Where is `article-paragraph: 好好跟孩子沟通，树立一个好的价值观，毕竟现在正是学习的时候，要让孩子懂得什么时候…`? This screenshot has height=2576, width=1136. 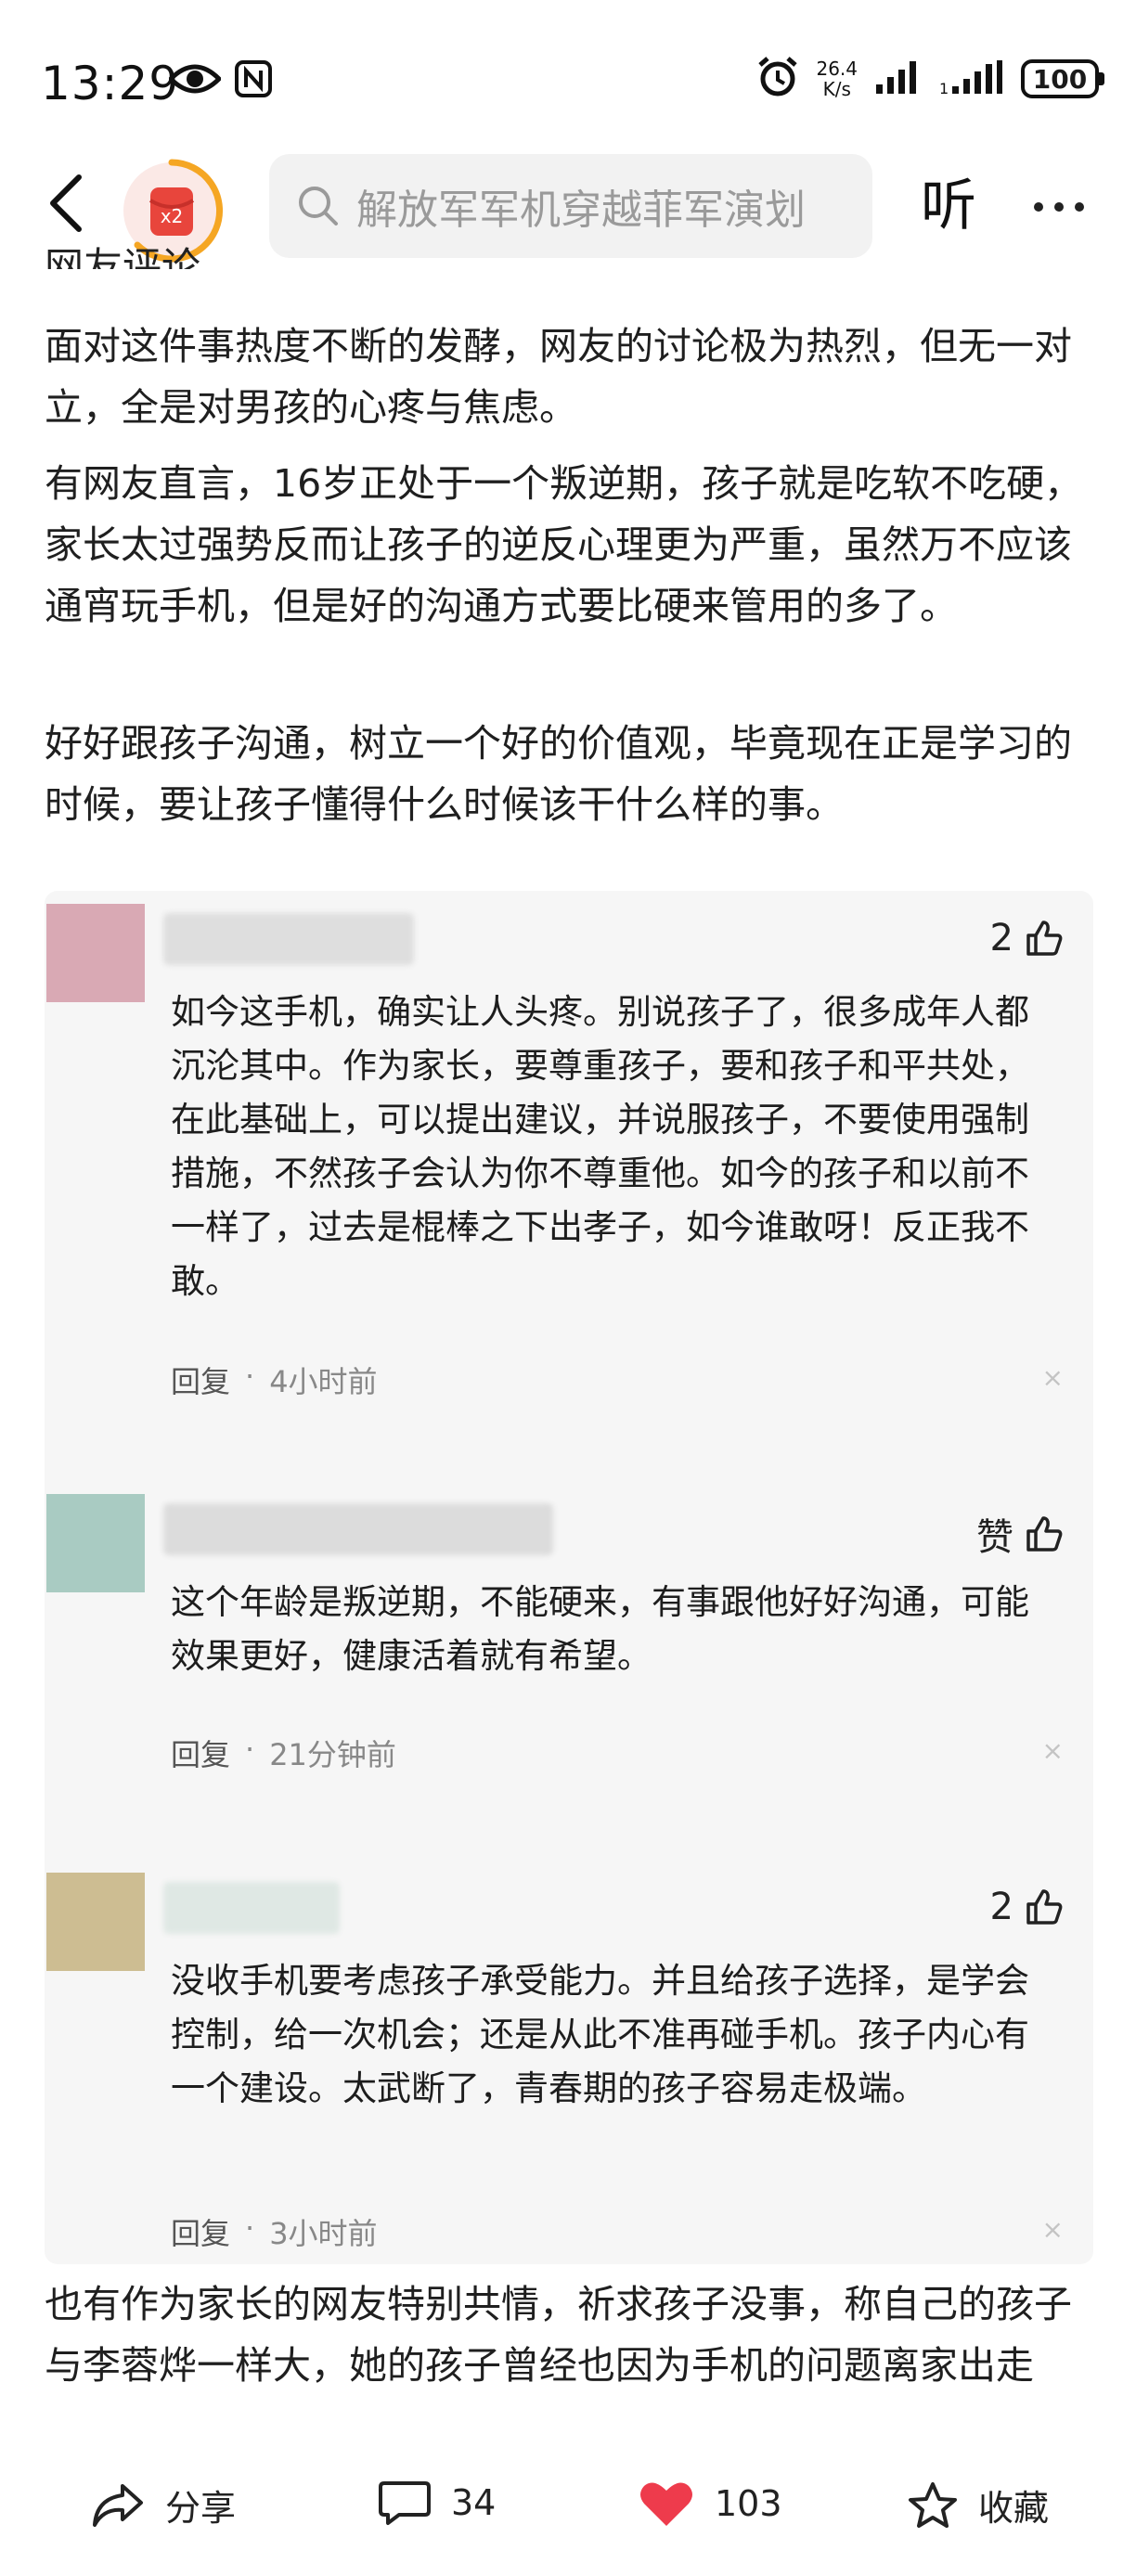
article-paragraph: 好好跟孩子沟通，树立一个好的价值观，毕竟现在正是学习的时候，要让孩子懂得什么时候… is located at coordinates (558, 774).